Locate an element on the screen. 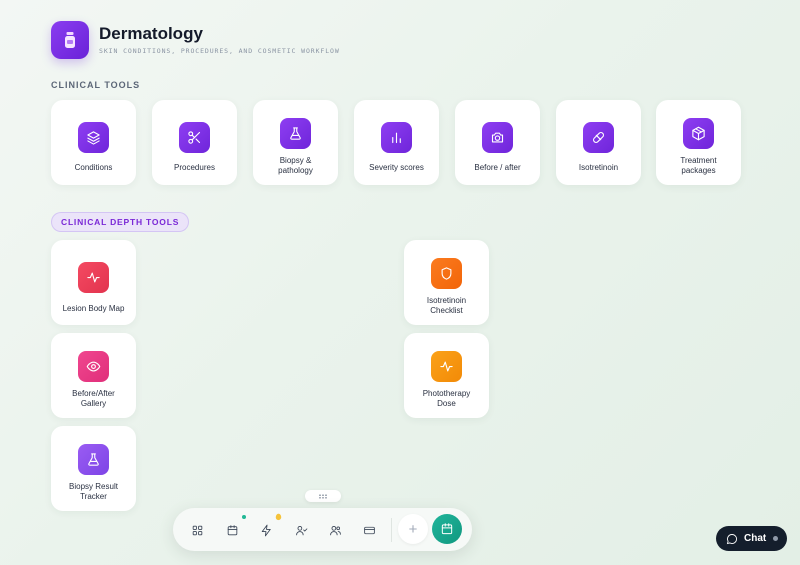  tool-treatment-packages: Treatment packages is located at coordinates (698, 142).